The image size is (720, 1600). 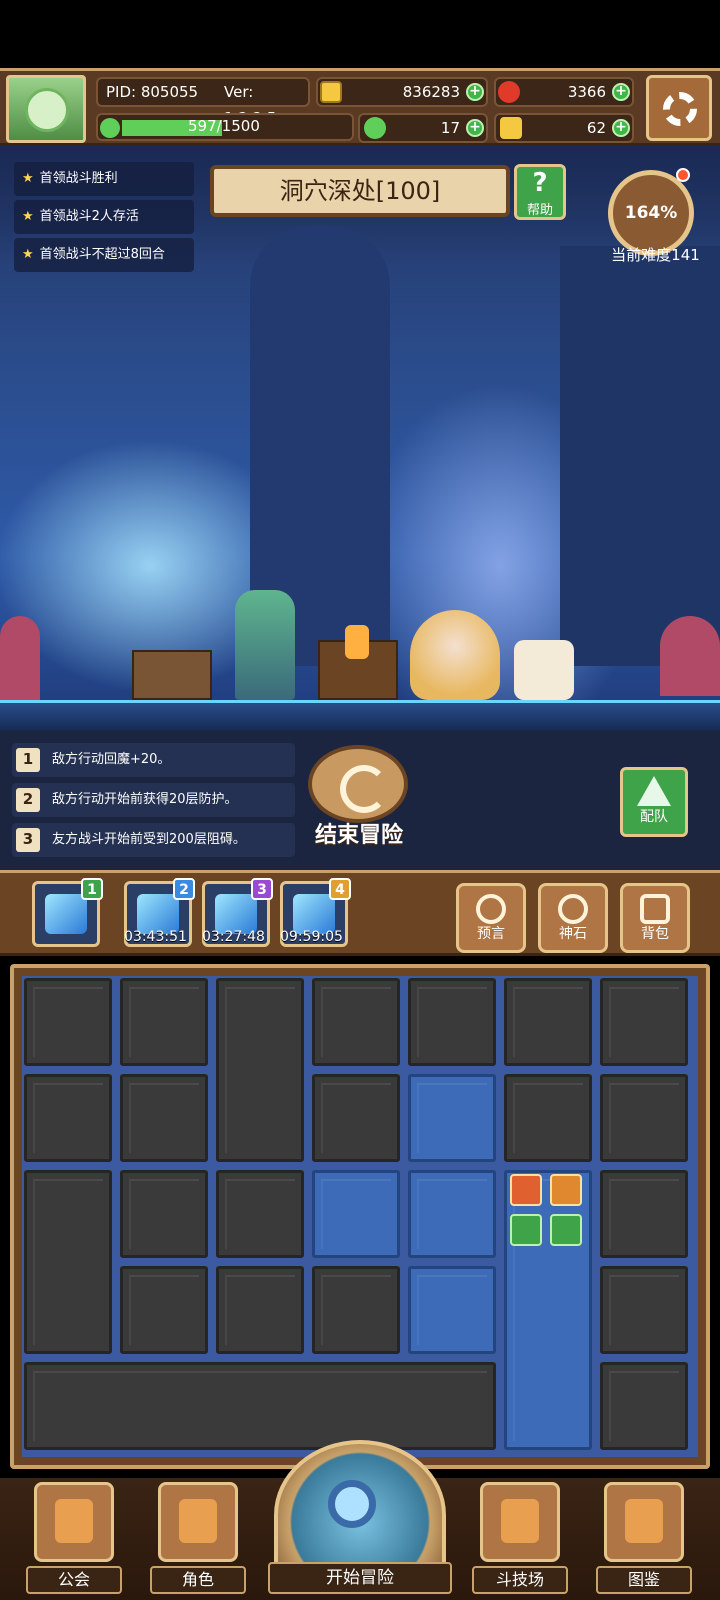 I want to click on add-clover-icon: +, so click(x=475, y=128).